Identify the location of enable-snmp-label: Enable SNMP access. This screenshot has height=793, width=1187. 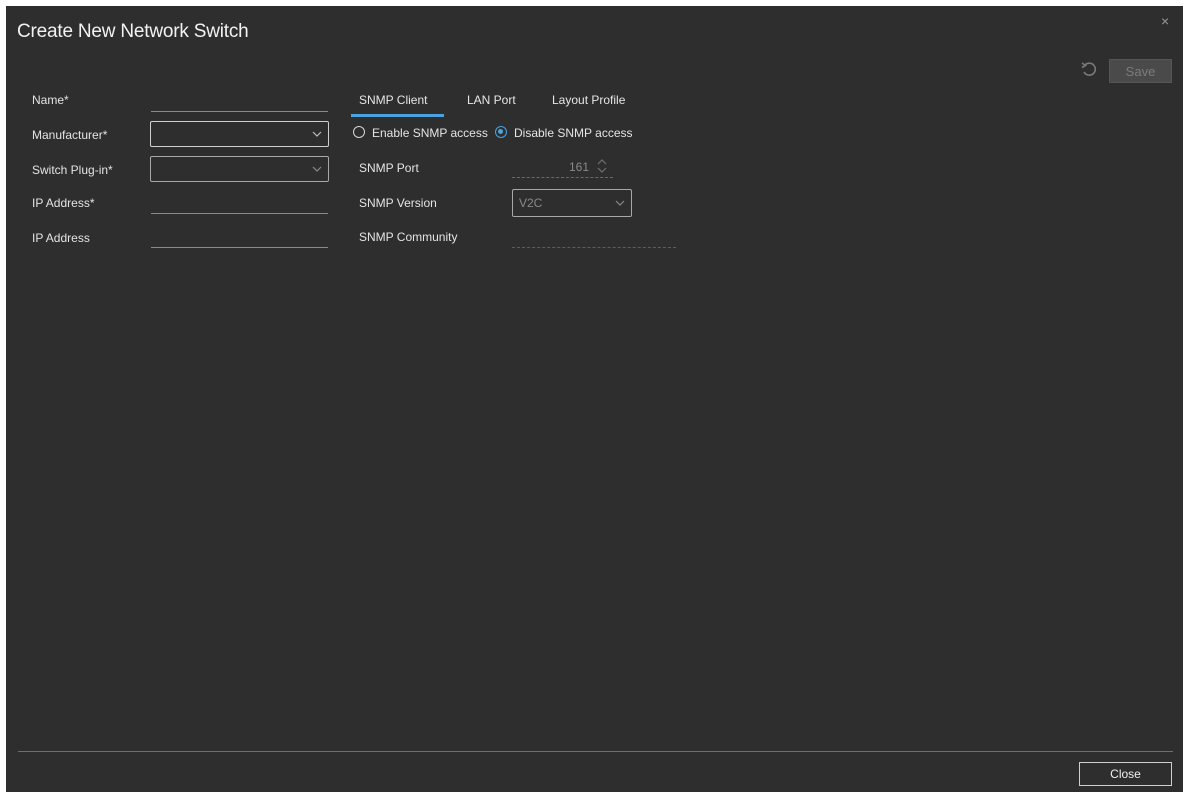
(430, 133).